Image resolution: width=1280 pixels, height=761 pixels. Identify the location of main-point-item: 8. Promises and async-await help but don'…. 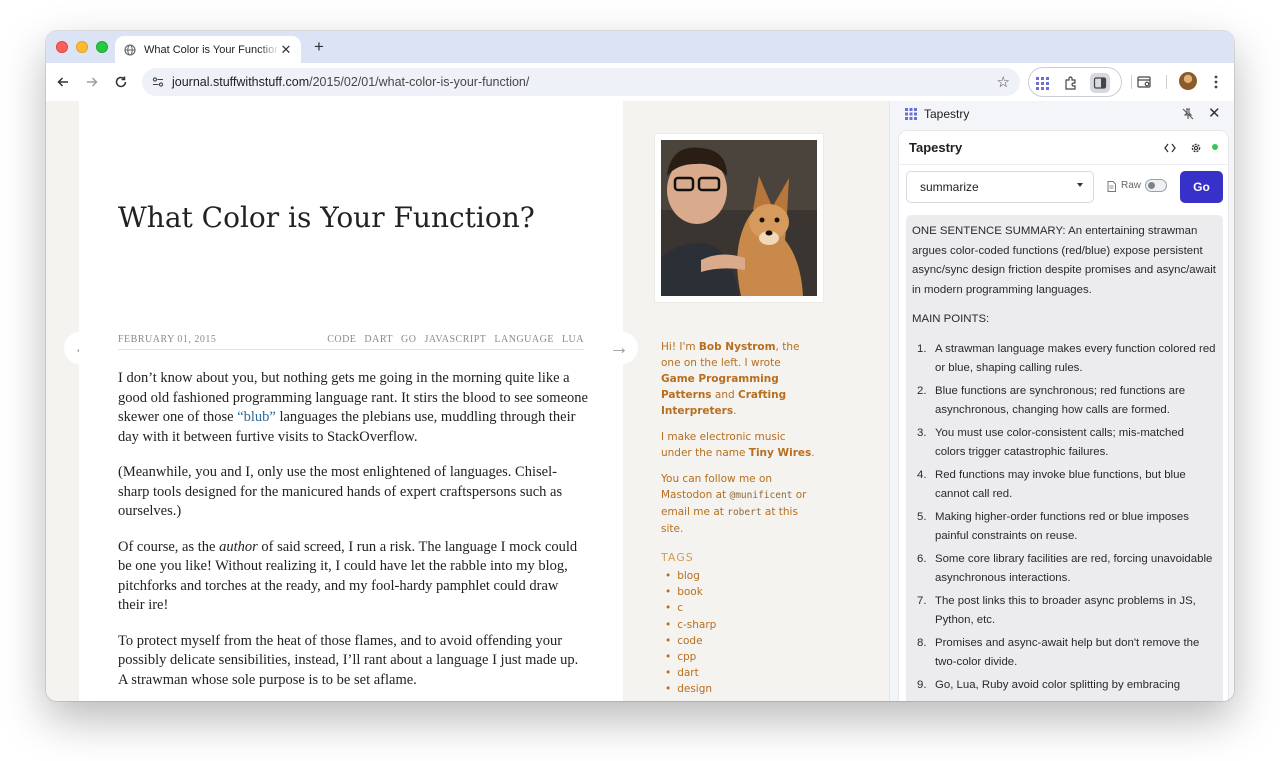
(1058, 652).